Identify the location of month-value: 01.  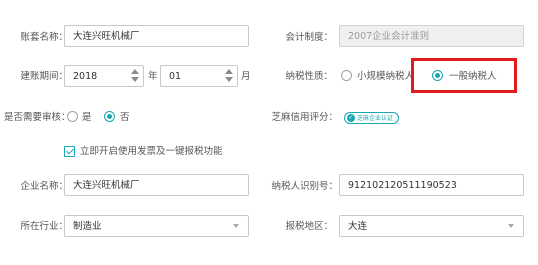
(175, 76).